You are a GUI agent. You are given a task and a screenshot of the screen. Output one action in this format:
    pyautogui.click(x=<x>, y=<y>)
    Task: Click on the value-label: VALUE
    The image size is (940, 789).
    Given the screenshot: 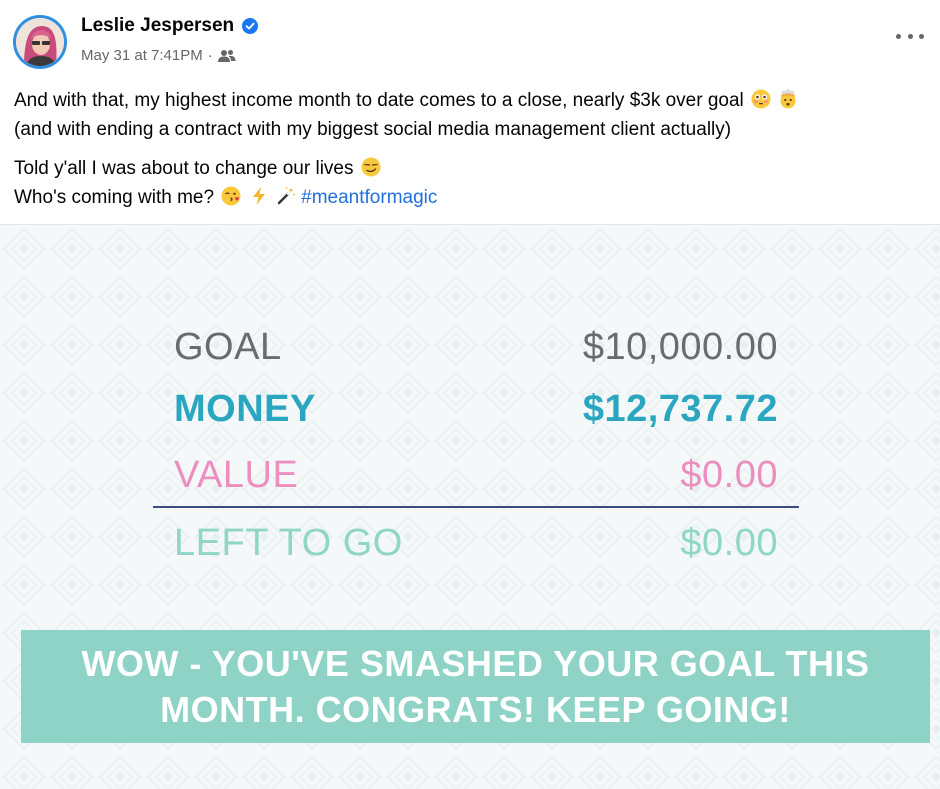 What is the action you would take?
    pyautogui.click(x=236, y=474)
    